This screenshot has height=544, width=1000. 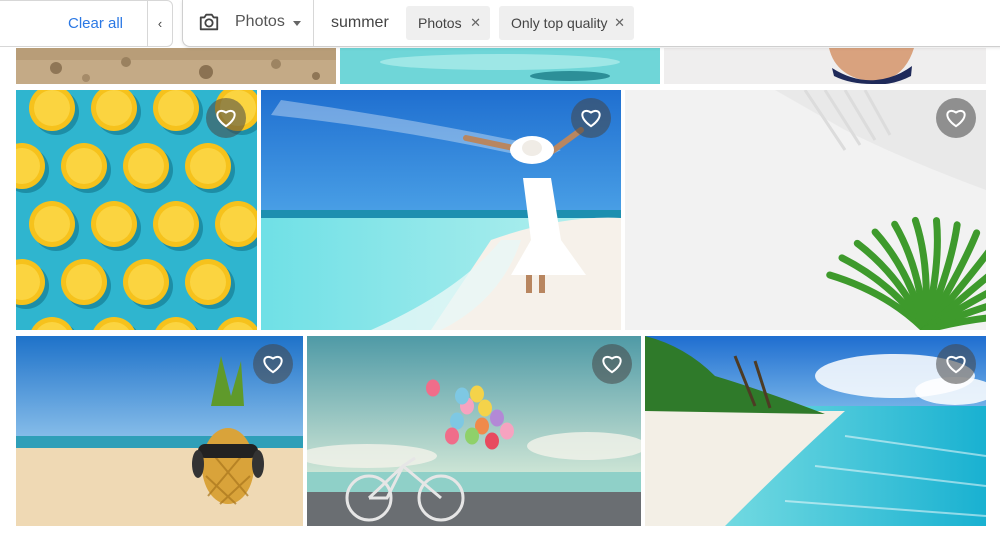 What do you see at coordinates (559, 23) in the screenshot?
I see `filter-chip-label: Only top quality` at bounding box center [559, 23].